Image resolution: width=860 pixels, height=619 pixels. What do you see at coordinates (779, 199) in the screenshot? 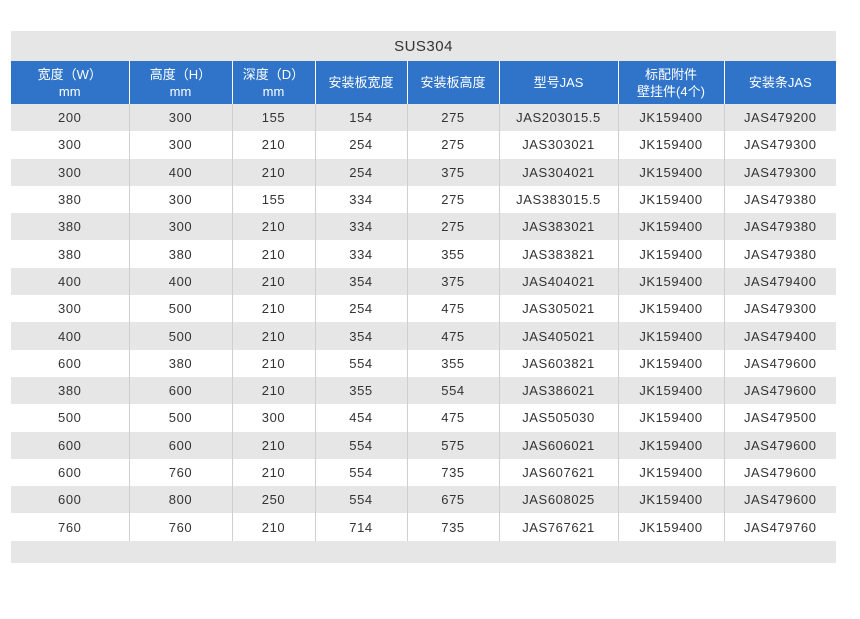
I see `table-cell: JAS479380` at bounding box center [779, 199].